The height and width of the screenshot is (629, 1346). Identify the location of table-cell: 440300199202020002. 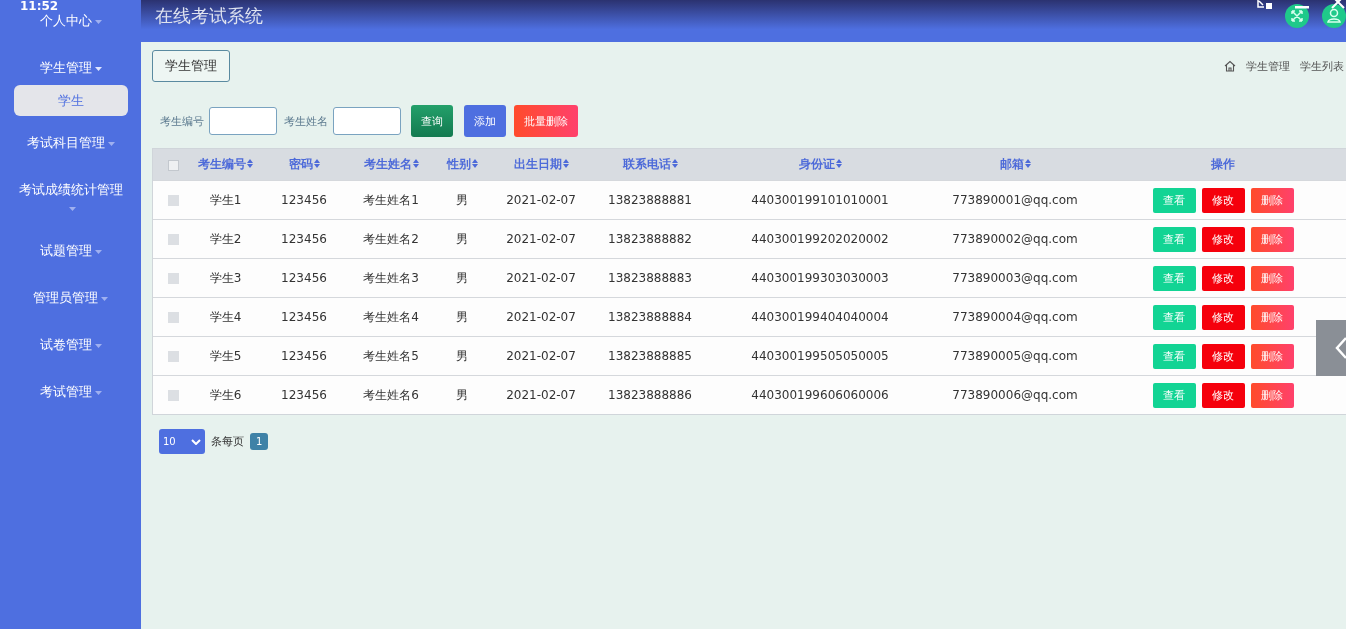
(820, 239).